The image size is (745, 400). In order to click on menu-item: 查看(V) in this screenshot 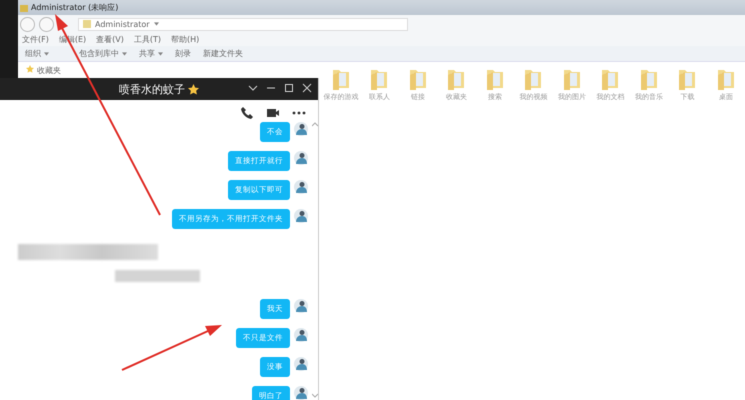, I will do `click(110, 39)`.